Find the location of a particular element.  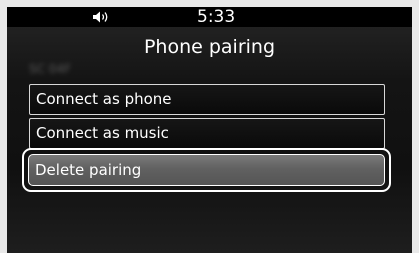

connect-as-phone-button: Connect as phone is located at coordinates (207, 99).